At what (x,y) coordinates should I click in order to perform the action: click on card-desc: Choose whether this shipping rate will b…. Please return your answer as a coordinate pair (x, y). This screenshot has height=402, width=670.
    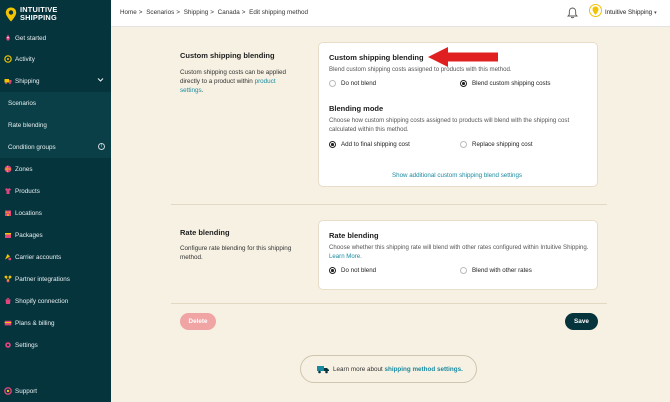
    Looking at the image, I should click on (464, 252).